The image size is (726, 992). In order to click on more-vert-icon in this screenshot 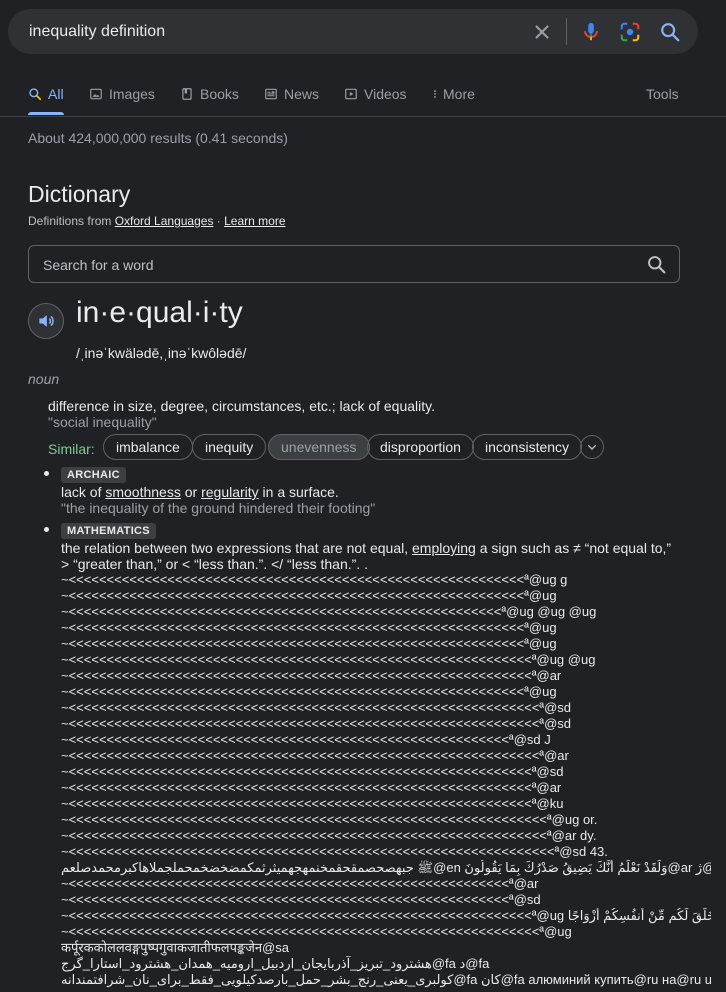, I will do `click(435, 94)`.